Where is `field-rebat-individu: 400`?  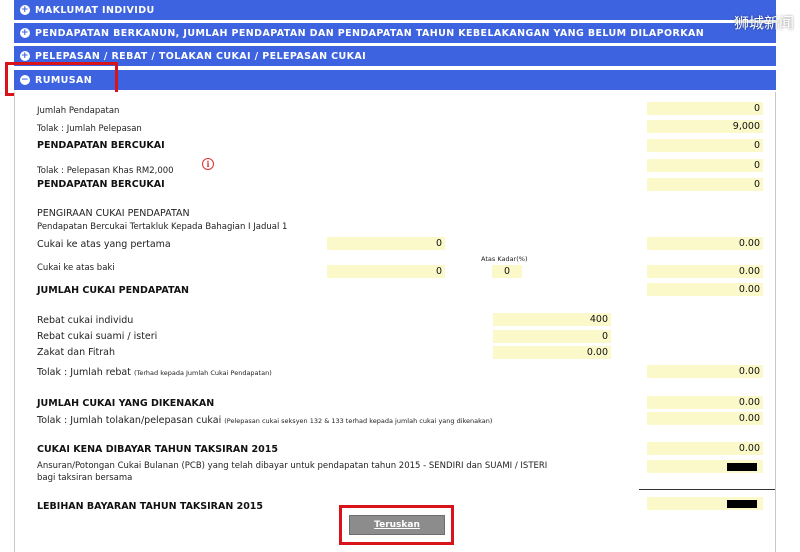 field-rebat-individu: 400 is located at coordinates (552, 319).